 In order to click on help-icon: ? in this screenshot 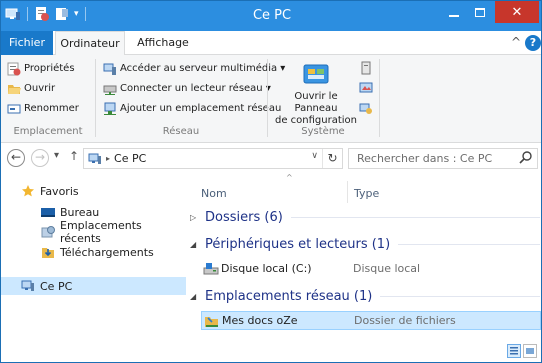, I will do `click(533, 43)`.